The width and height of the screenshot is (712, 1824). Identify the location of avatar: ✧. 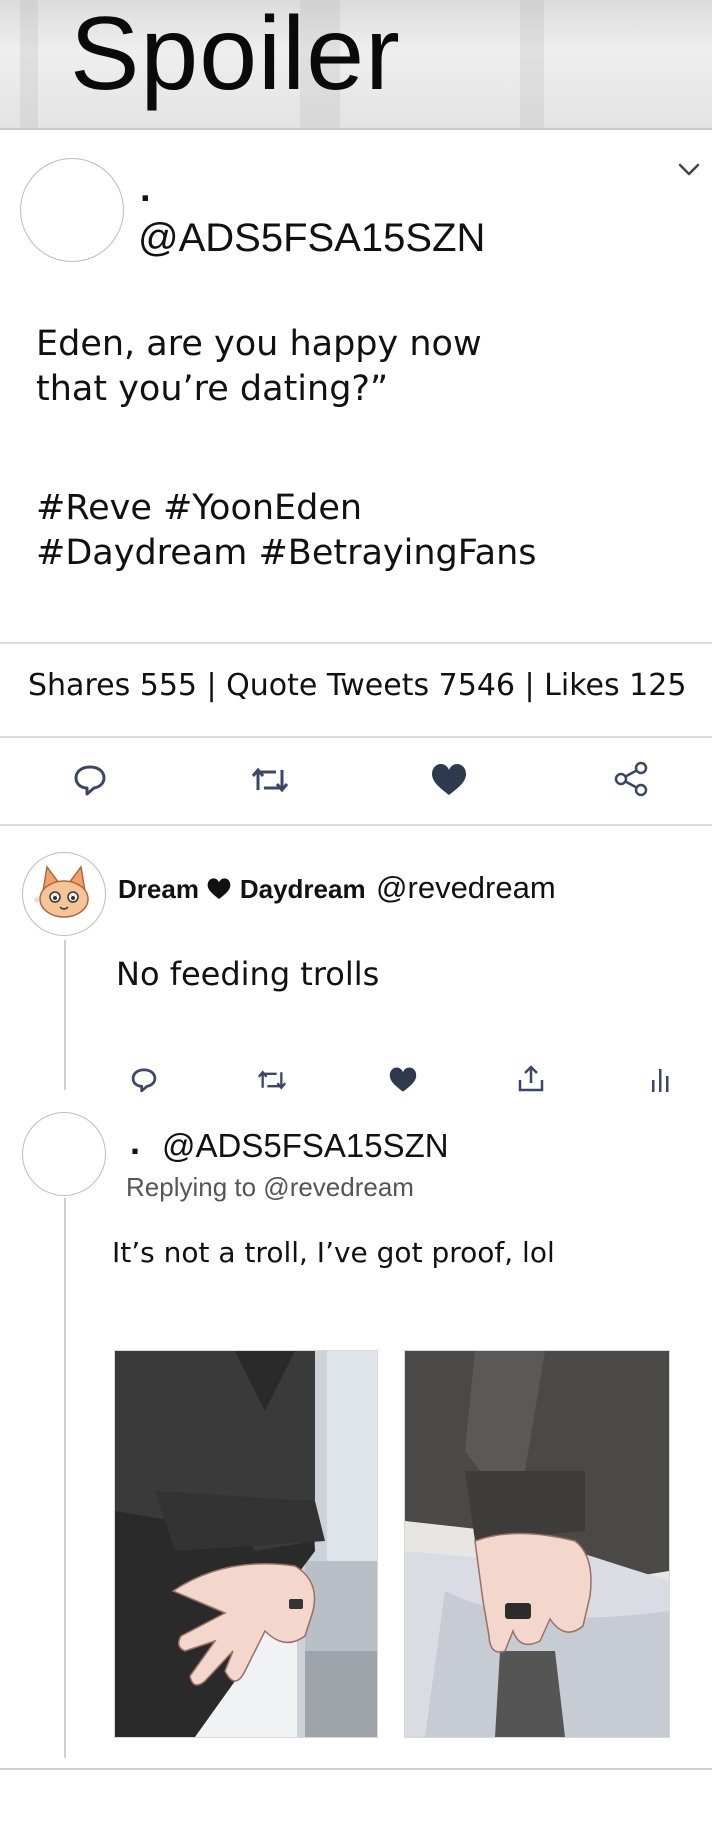
(64, 894).